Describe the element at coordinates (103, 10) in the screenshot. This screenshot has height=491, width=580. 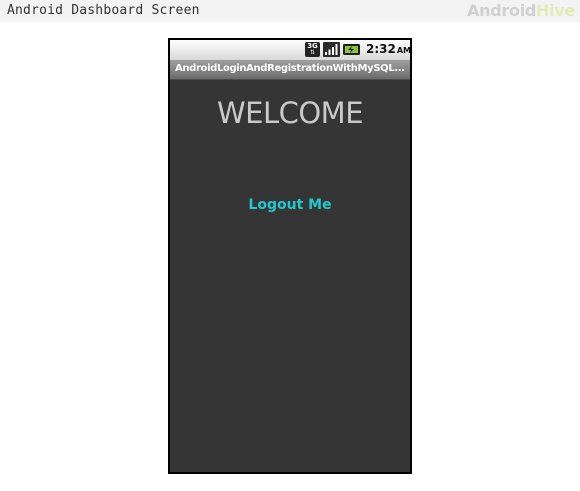
I see `page-title: Android Dashboard Screen` at that location.